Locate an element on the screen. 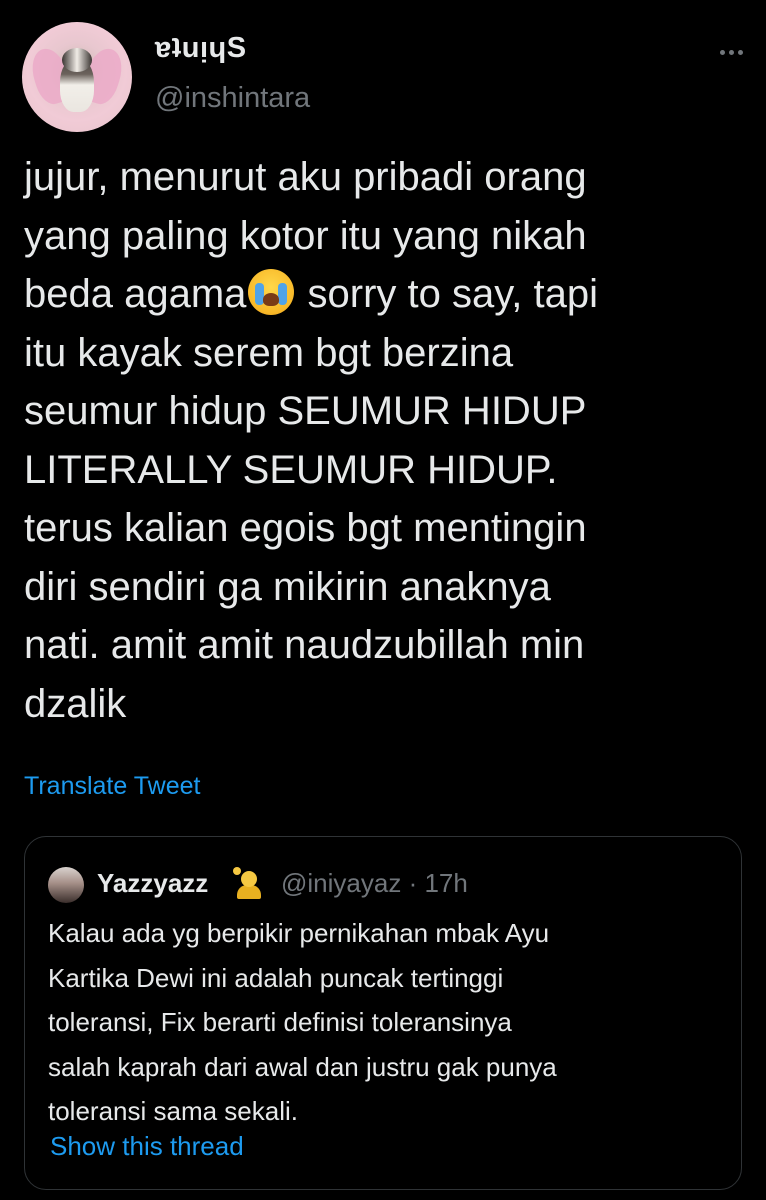 Image resolution: width=766 pixels, height=1200 pixels. tweet-text-line: beda agama sorry to say, tapi is located at coordinates (387, 294).